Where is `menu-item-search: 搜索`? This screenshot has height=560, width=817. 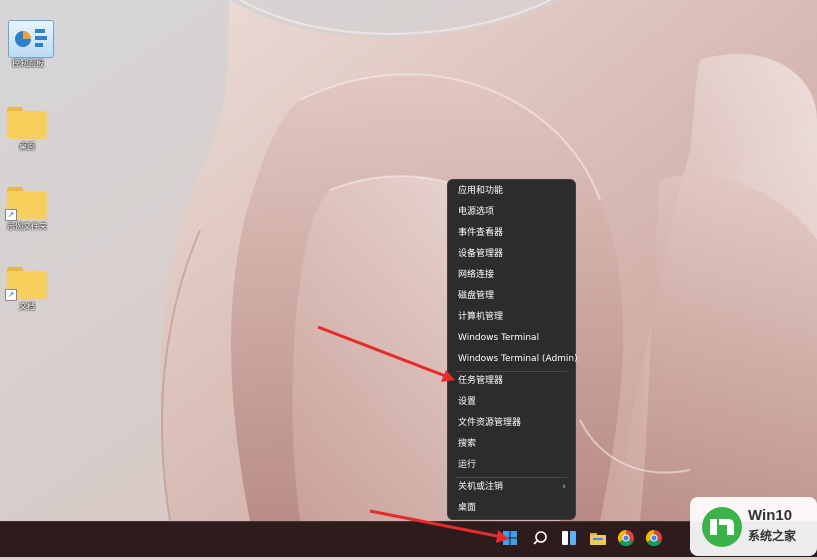
menu-item-search: 搜索 is located at coordinates (511, 444).